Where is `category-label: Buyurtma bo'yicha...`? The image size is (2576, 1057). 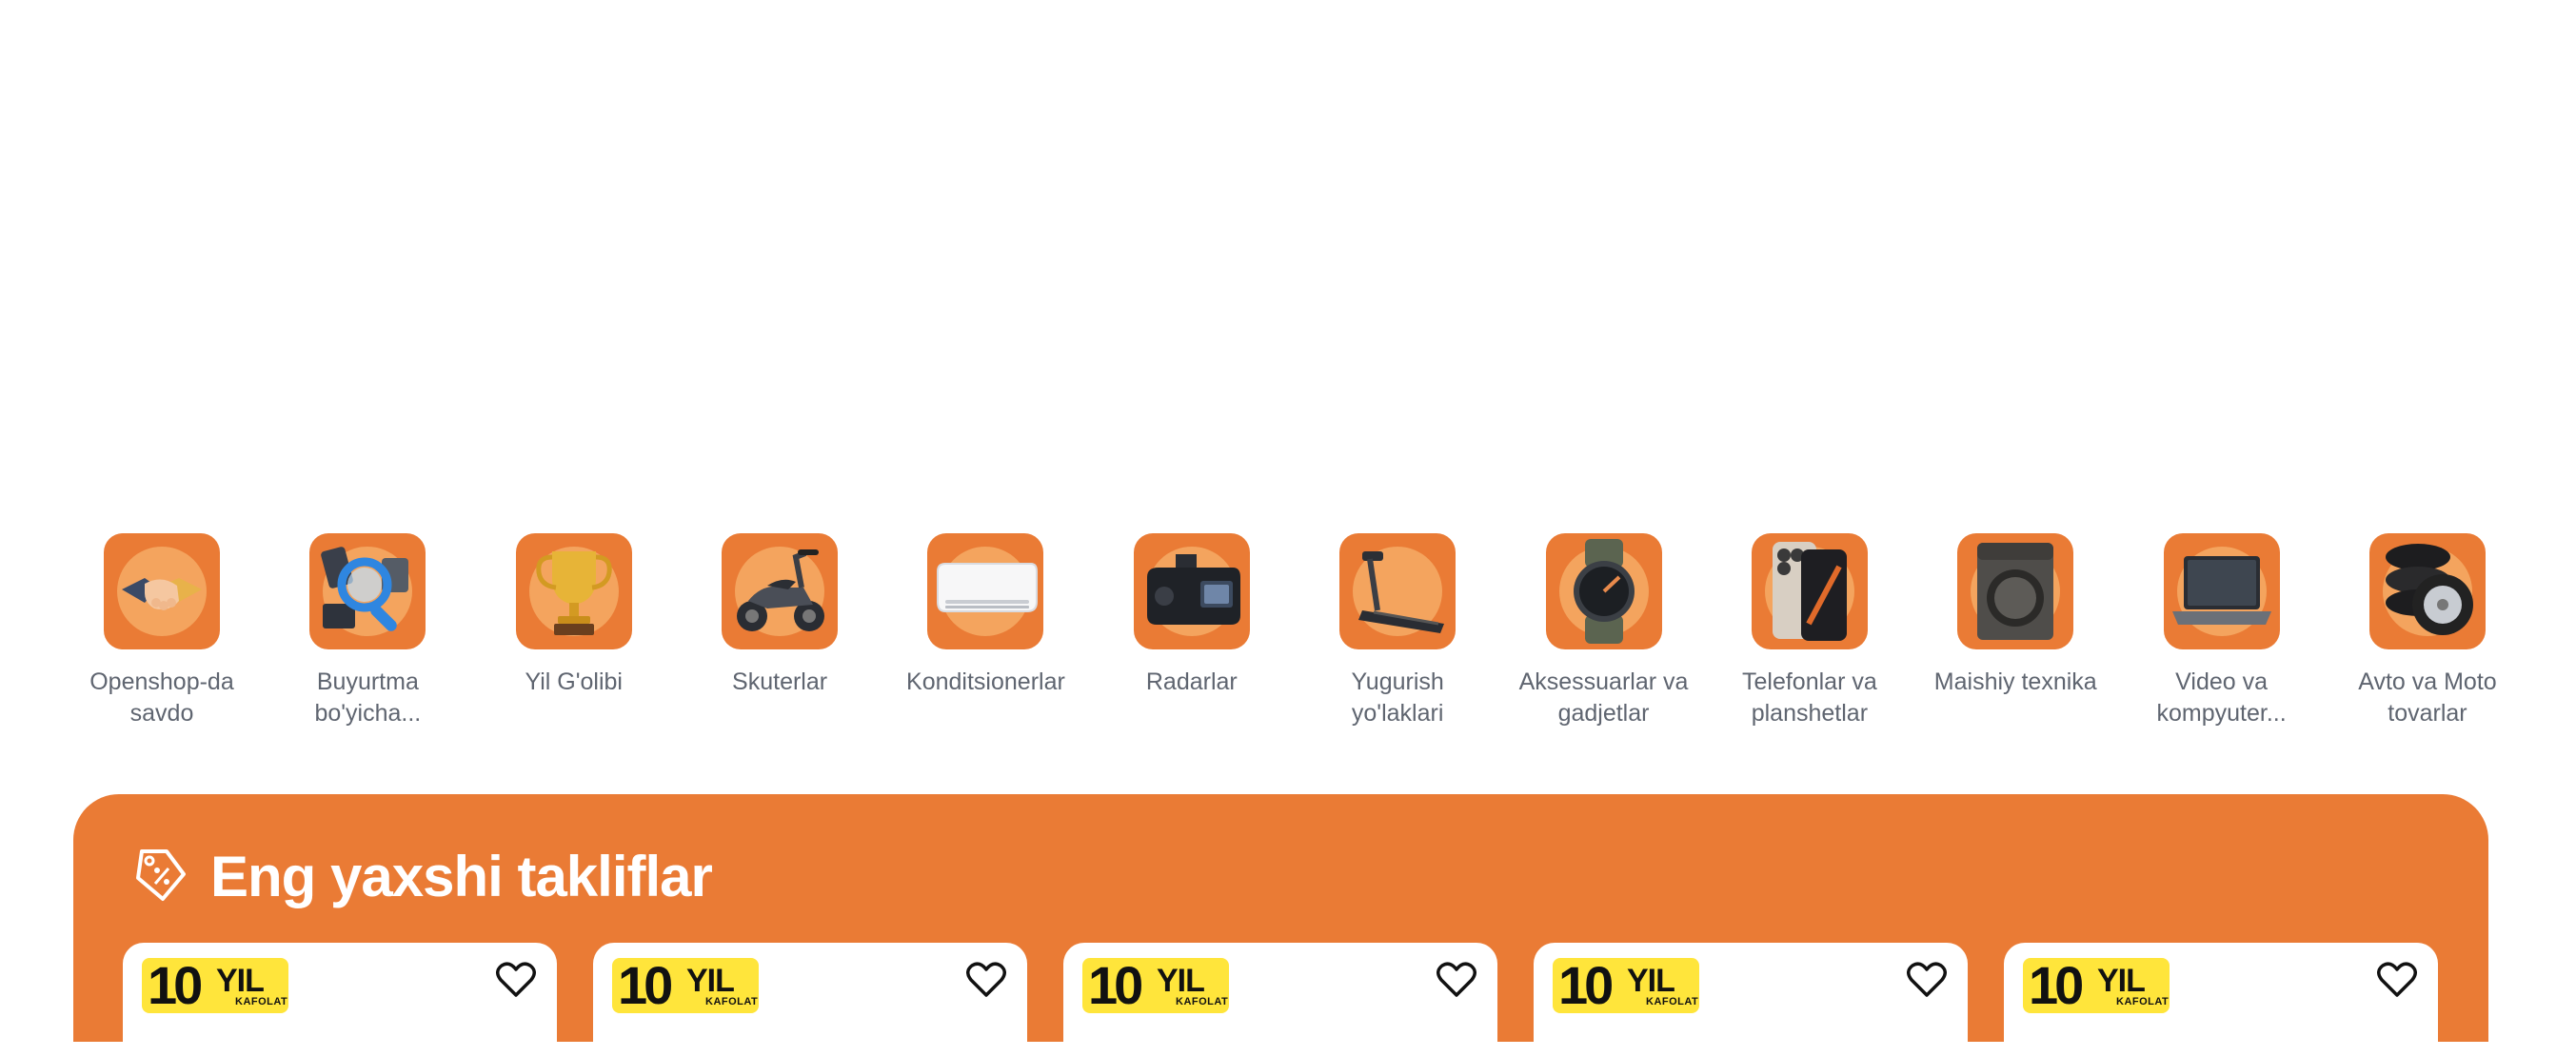 category-label: Buyurtma bo'yicha... is located at coordinates (368, 697).